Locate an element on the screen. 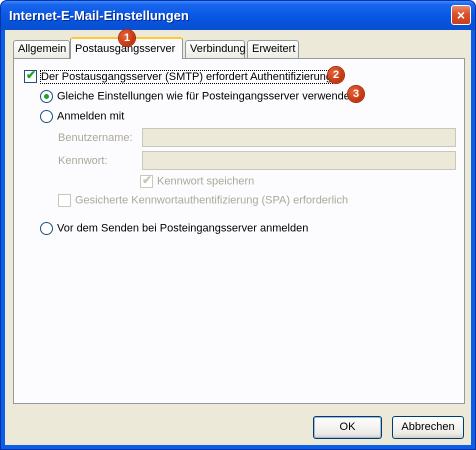  title-bar: Internet-E-Mail-Einstellungen × is located at coordinates (238, 15).